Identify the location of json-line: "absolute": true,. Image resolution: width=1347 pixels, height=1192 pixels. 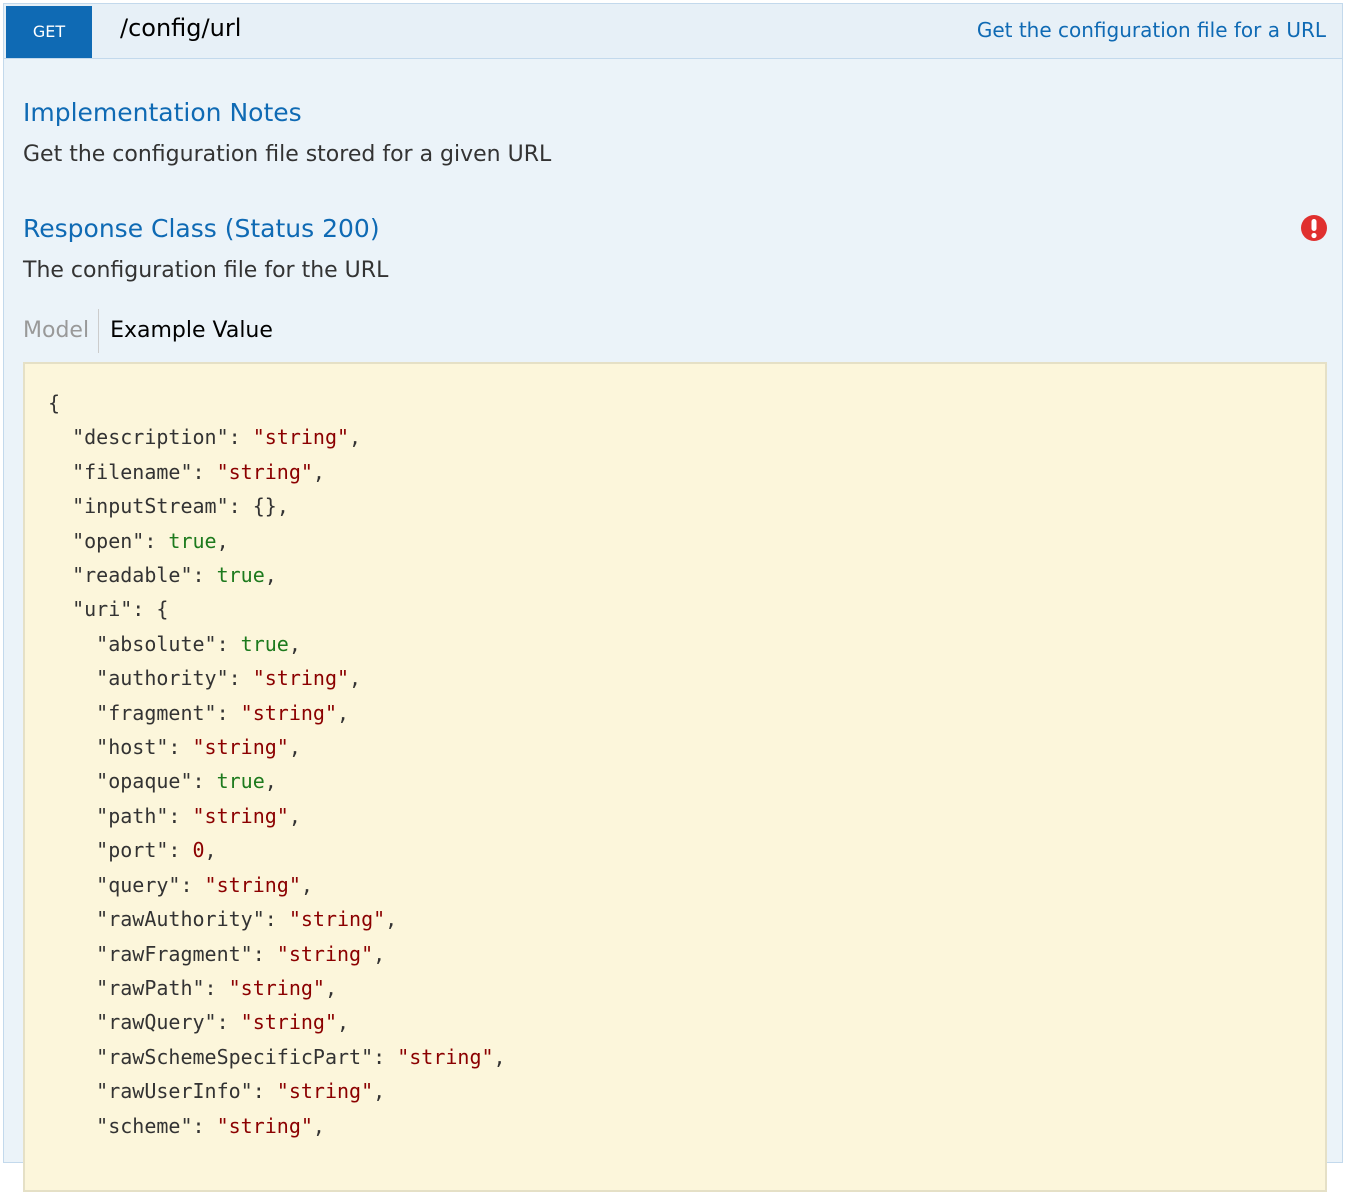
(198, 643).